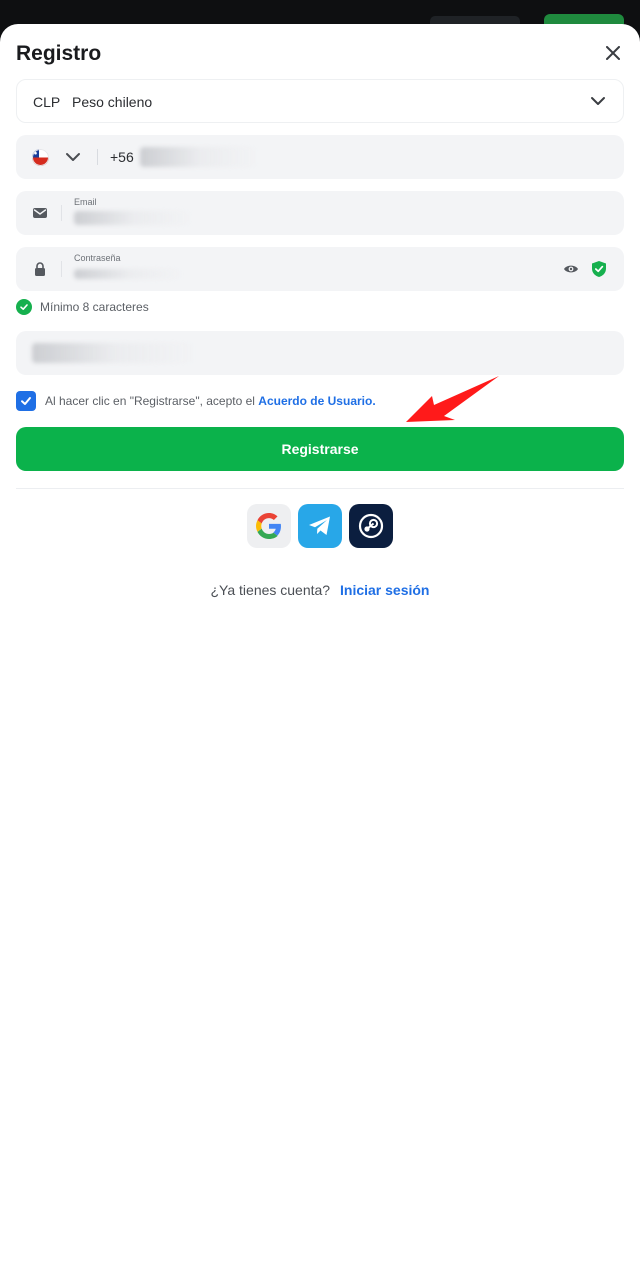 This screenshot has height=1280, width=640. What do you see at coordinates (40, 157) in the screenshot?
I see `chile-flag-icon` at bounding box center [40, 157].